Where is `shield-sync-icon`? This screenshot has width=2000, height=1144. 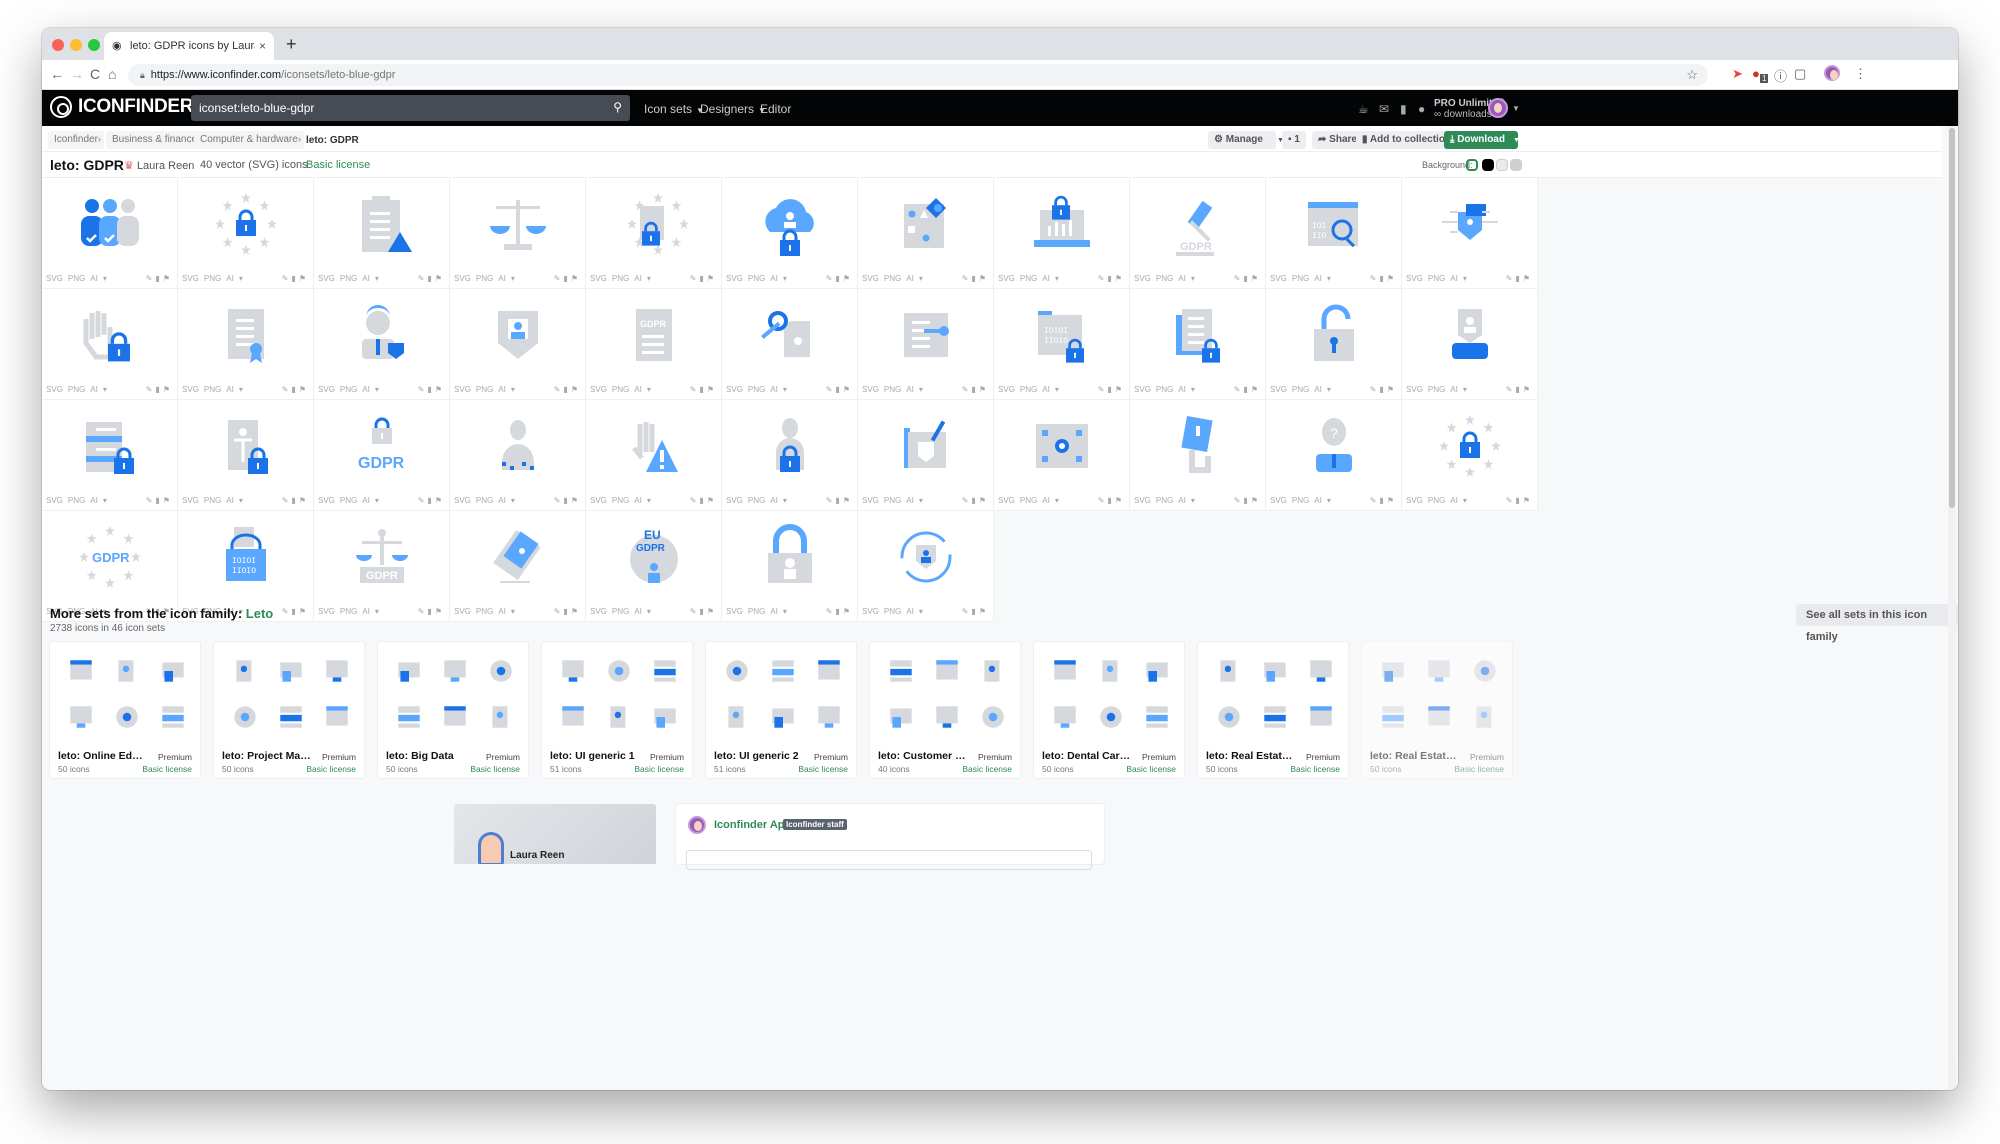 shield-sync-icon is located at coordinates (926, 556).